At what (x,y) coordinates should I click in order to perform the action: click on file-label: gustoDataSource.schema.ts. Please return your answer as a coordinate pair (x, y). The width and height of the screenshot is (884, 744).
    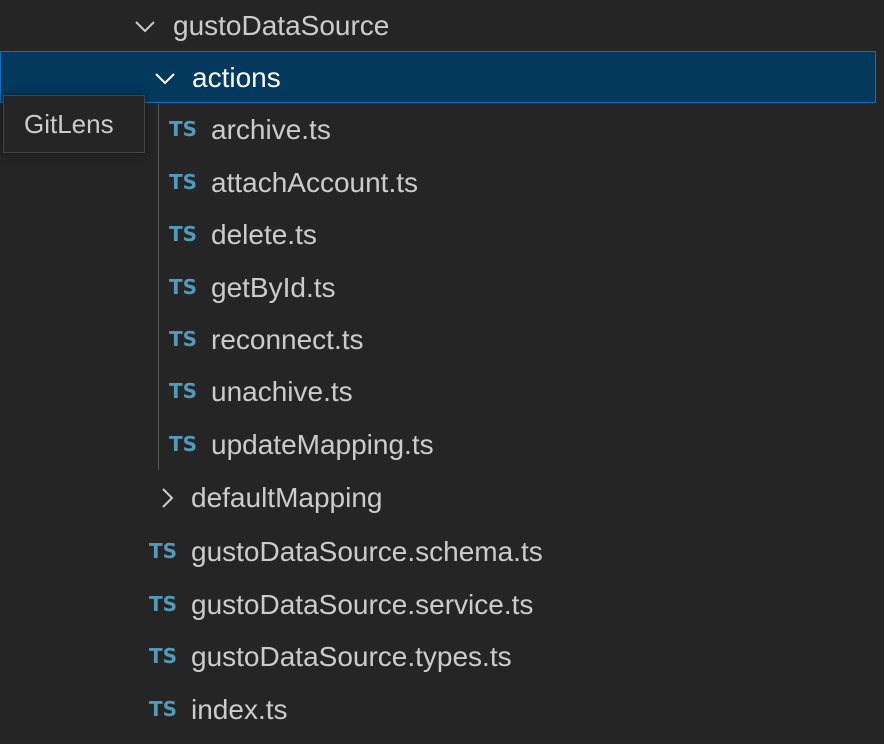
    Looking at the image, I should click on (367, 551).